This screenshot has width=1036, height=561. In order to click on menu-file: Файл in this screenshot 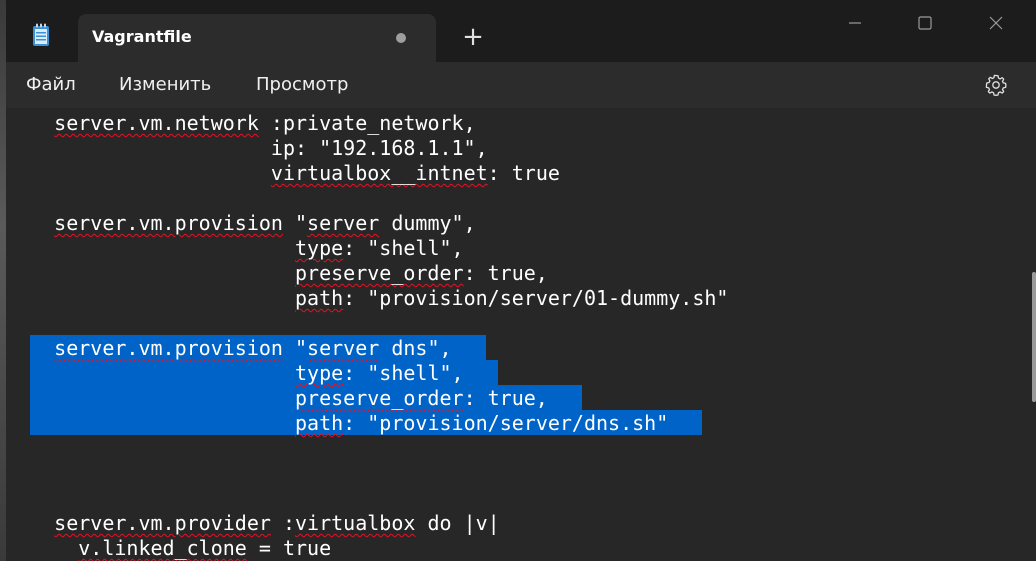, I will do `click(51, 84)`.